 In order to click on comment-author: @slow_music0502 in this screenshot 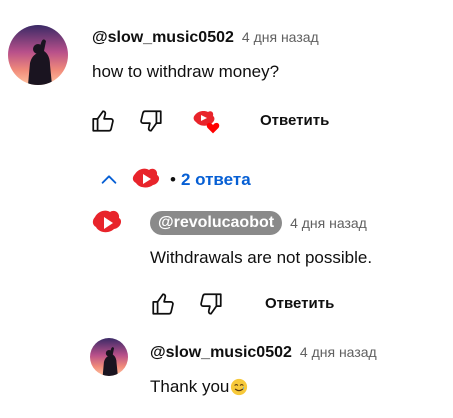, I will do `click(163, 38)`.